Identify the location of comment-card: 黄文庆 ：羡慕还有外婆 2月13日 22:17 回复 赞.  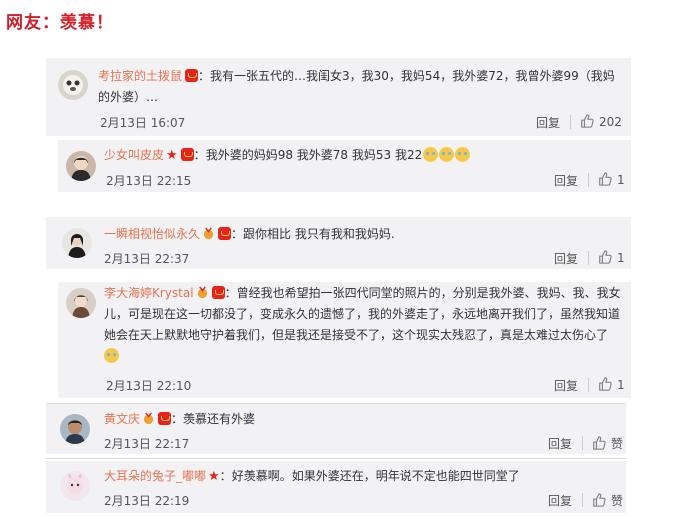
(336, 429).